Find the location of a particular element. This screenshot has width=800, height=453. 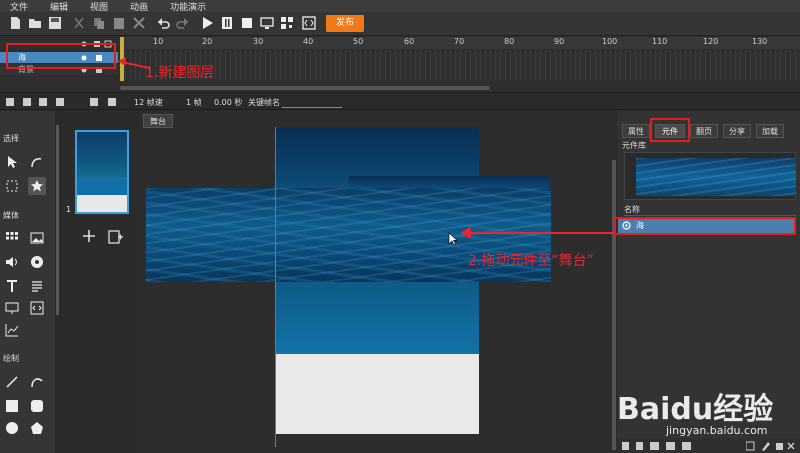

audio-icon is located at coordinates (12, 262).